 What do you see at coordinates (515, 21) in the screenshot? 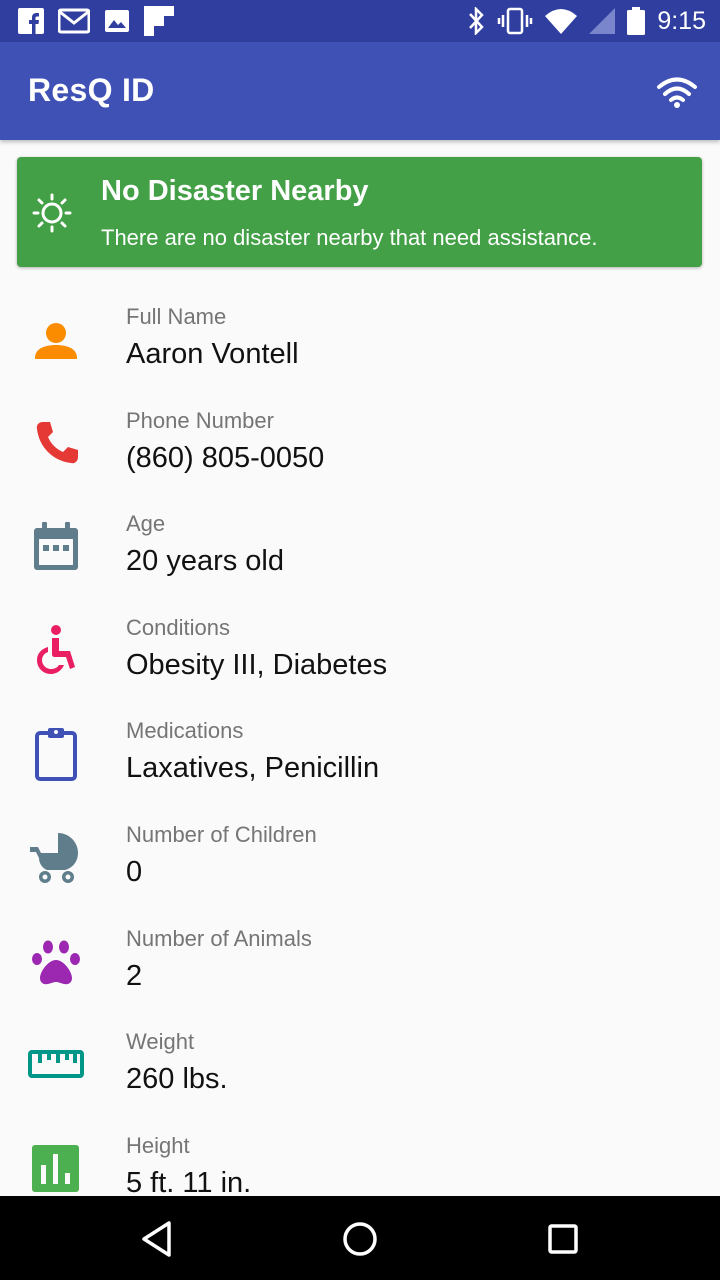
I see `vibrate-icon` at bounding box center [515, 21].